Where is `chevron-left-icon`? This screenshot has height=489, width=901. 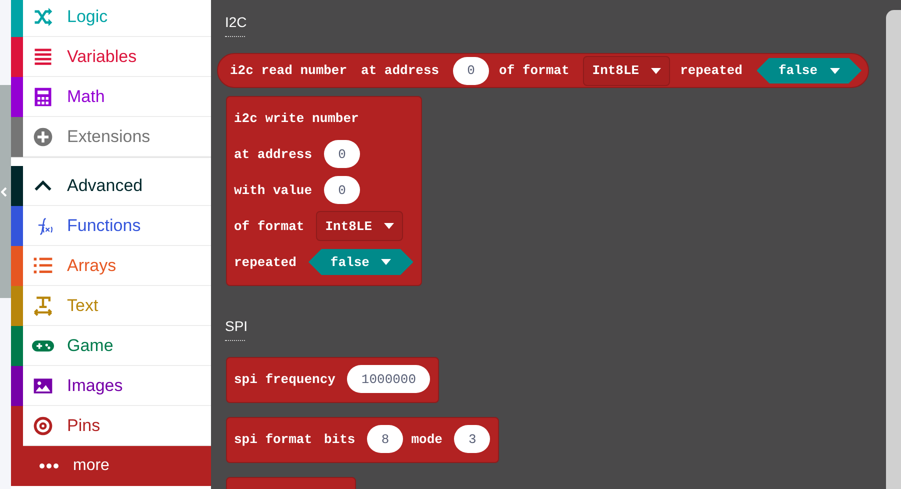
chevron-left-icon is located at coordinates (4, 192).